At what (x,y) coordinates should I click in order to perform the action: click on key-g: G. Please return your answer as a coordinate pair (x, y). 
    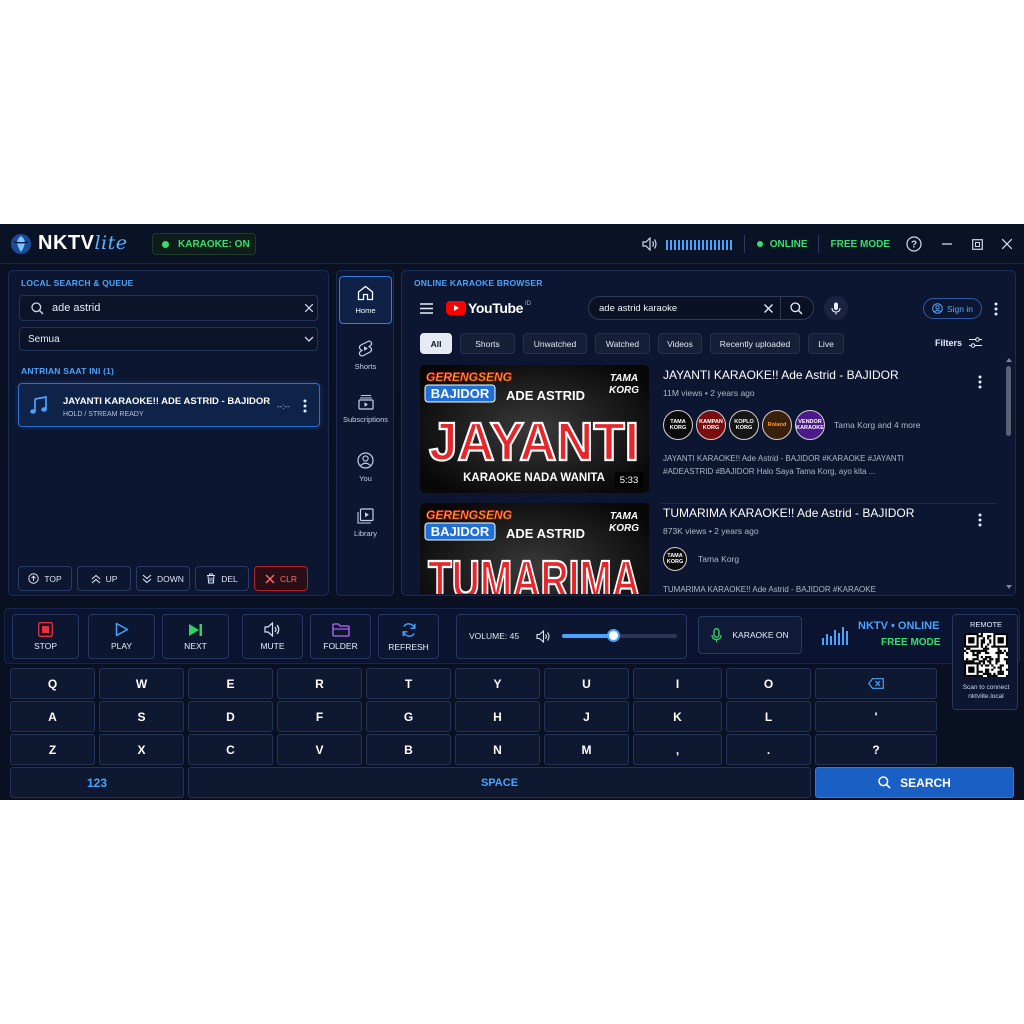
    Looking at the image, I should click on (408, 716).